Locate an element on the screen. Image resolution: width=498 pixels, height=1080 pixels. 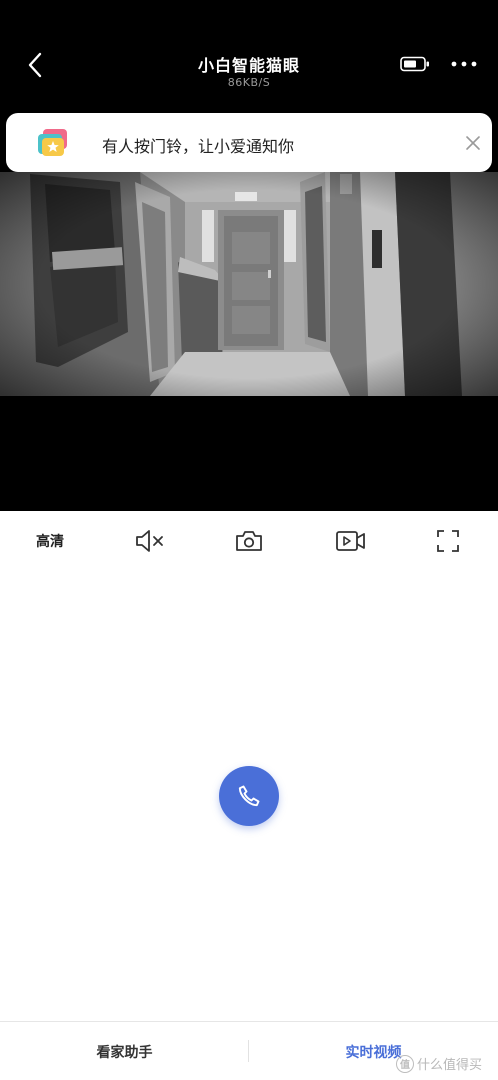
close-icon is located at coordinates (473, 143).